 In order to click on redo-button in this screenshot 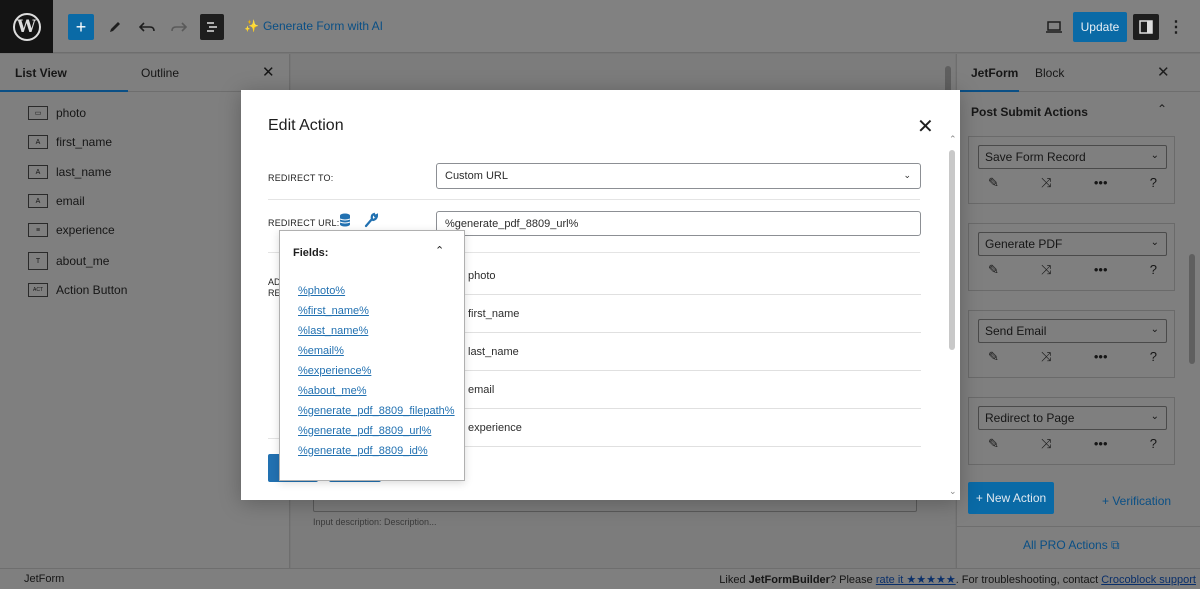, I will do `click(179, 27)`.